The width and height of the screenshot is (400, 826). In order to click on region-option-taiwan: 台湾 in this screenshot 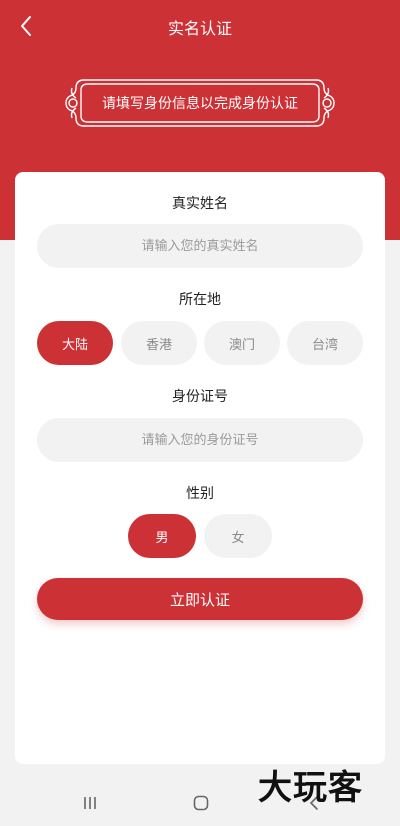, I will do `click(325, 343)`.